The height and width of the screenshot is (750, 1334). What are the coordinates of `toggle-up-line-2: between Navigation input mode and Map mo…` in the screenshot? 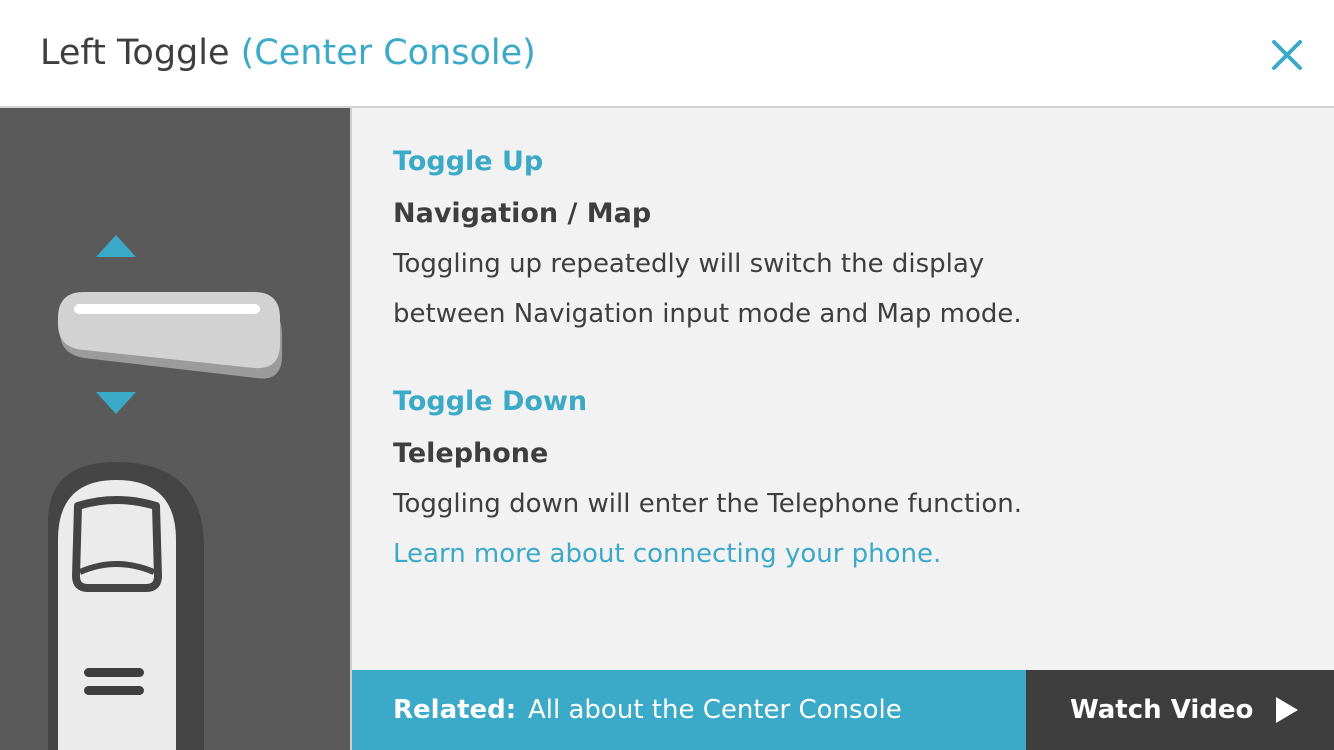 It's located at (707, 314).